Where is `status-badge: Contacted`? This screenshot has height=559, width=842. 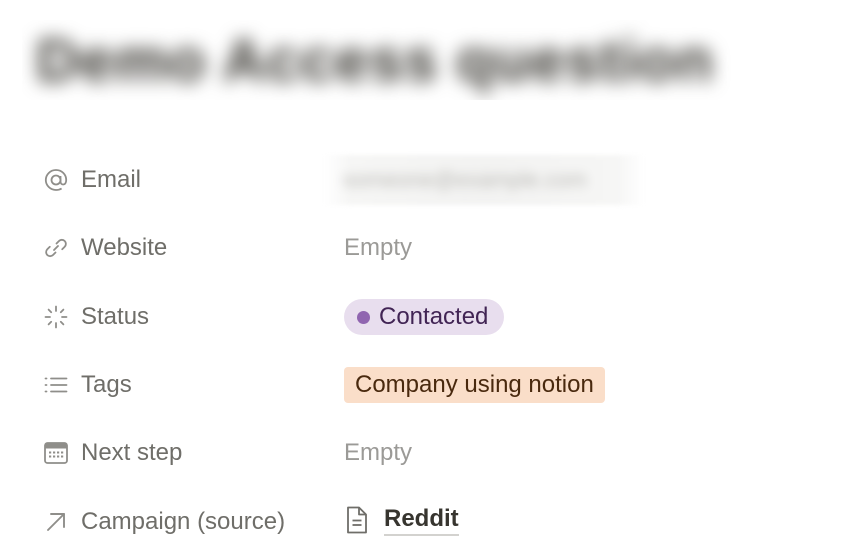
status-badge: Contacted is located at coordinates (424, 317).